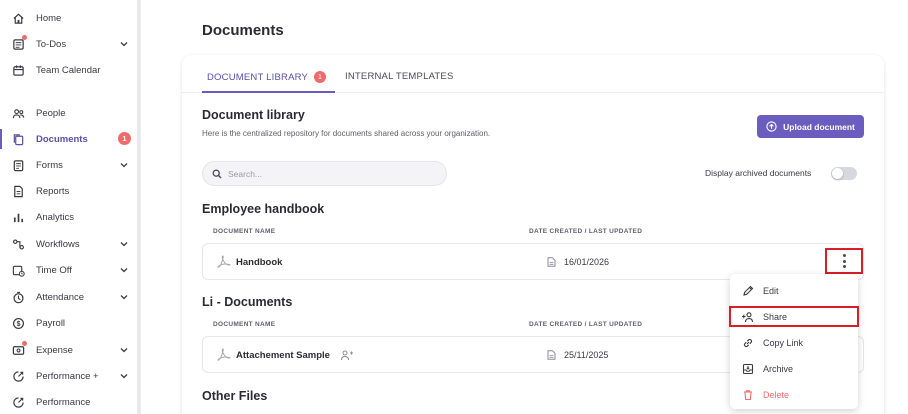 This screenshot has width=908, height=414. Describe the element at coordinates (748, 395) in the screenshot. I see `trash-icon` at that location.